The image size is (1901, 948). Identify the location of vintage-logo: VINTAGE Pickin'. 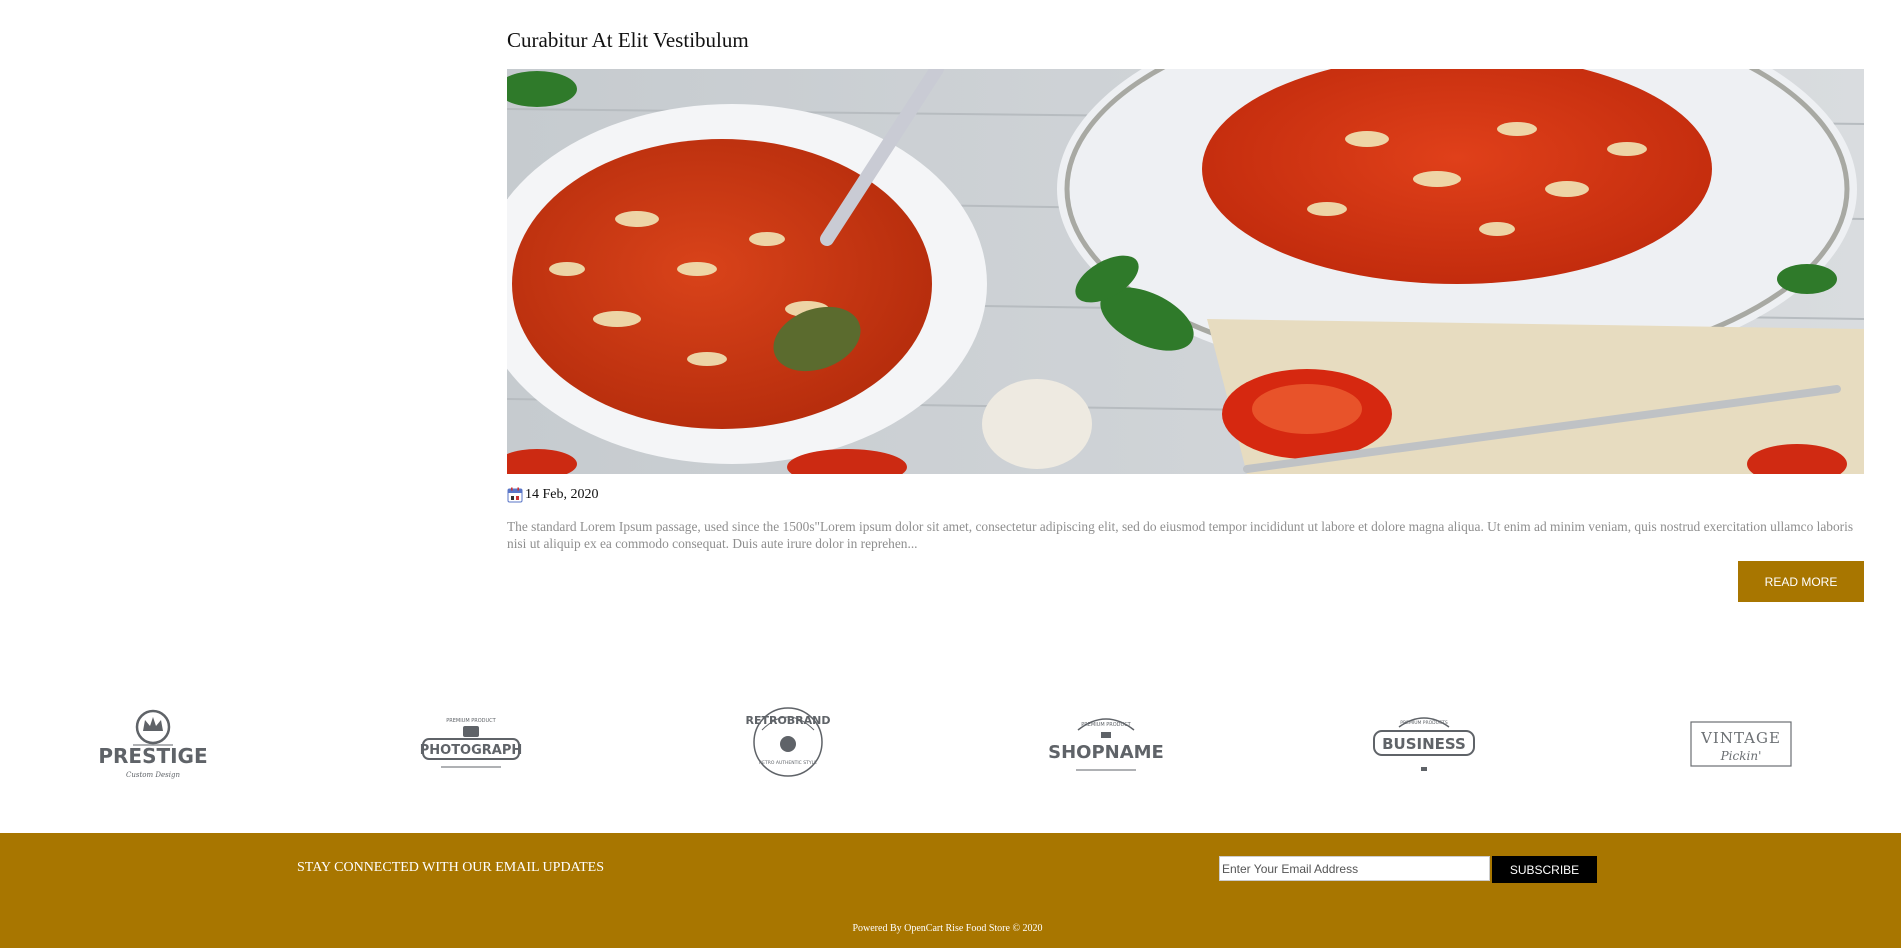
(1741, 744).